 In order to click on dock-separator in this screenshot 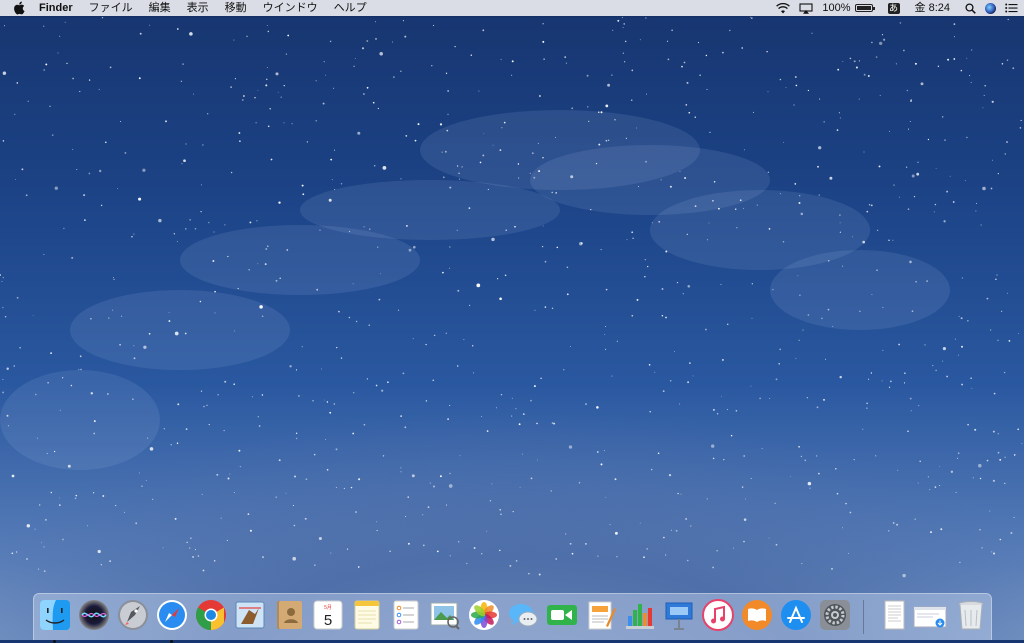, I will do `click(863, 617)`.